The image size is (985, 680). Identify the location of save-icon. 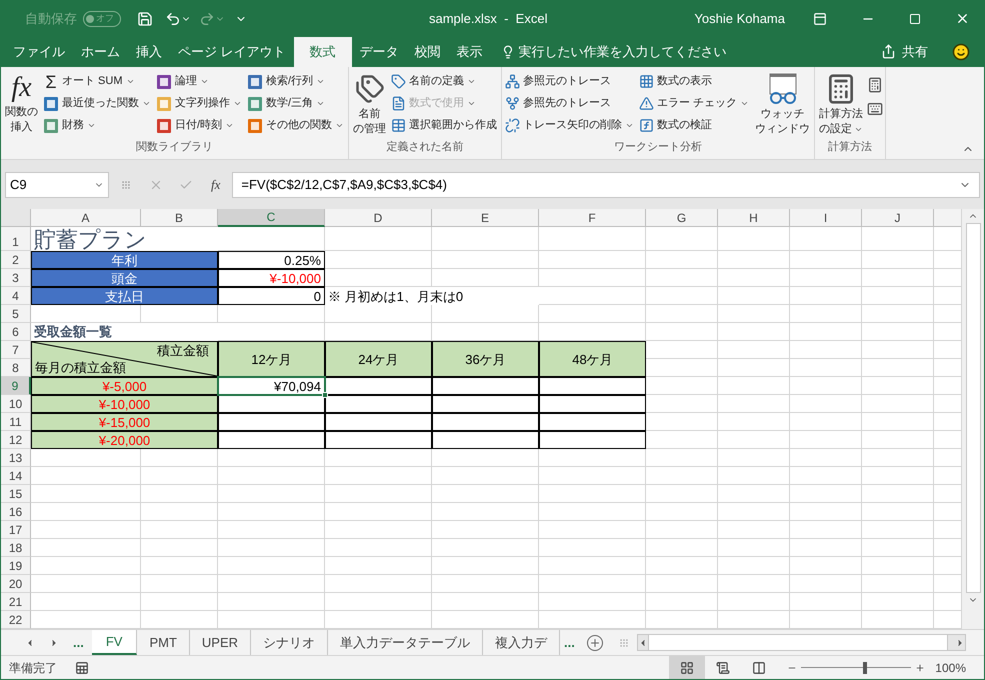
(145, 18).